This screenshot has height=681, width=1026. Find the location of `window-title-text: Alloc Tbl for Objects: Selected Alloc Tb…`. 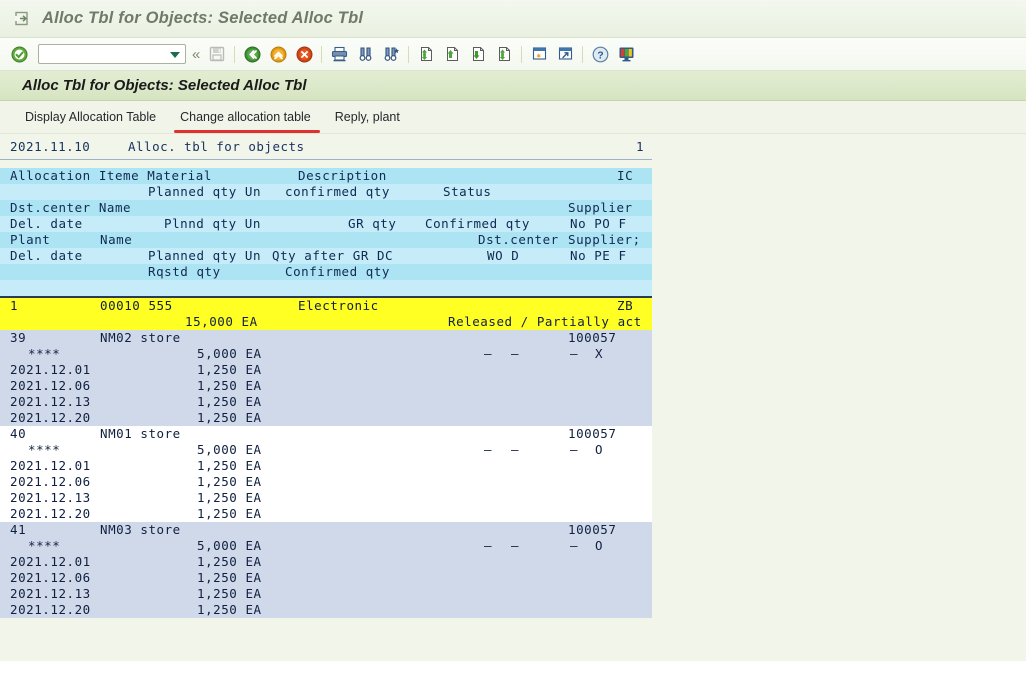

window-title-text: Alloc Tbl for Objects: Selected Alloc Tb… is located at coordinates (203, 18).